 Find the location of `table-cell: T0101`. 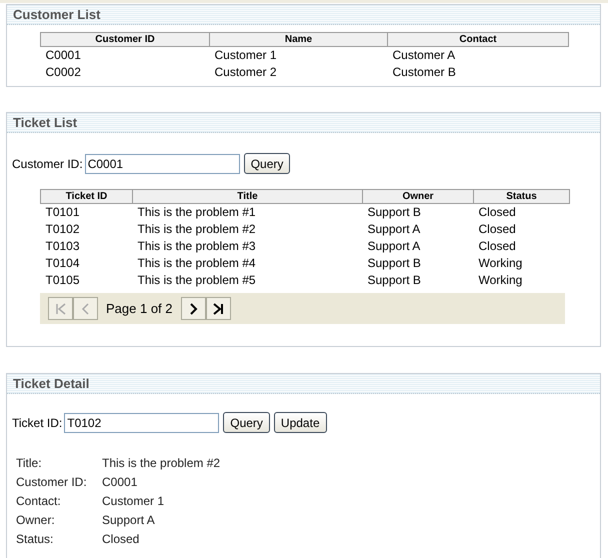

table-cell: T0101 is located at coordinates (86, 212).